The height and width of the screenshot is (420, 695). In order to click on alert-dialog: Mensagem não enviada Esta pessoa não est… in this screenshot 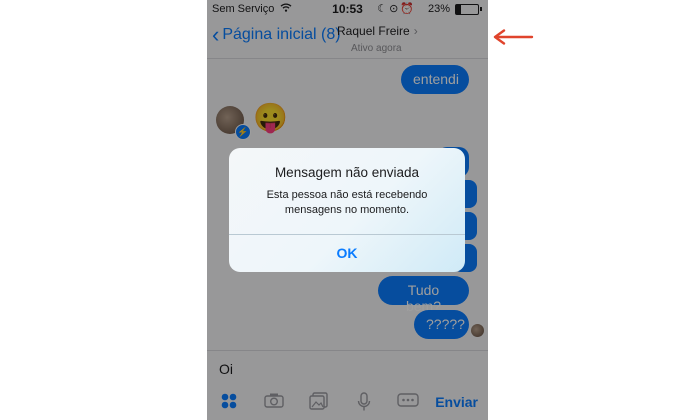, I will do `click(347, 210)`.